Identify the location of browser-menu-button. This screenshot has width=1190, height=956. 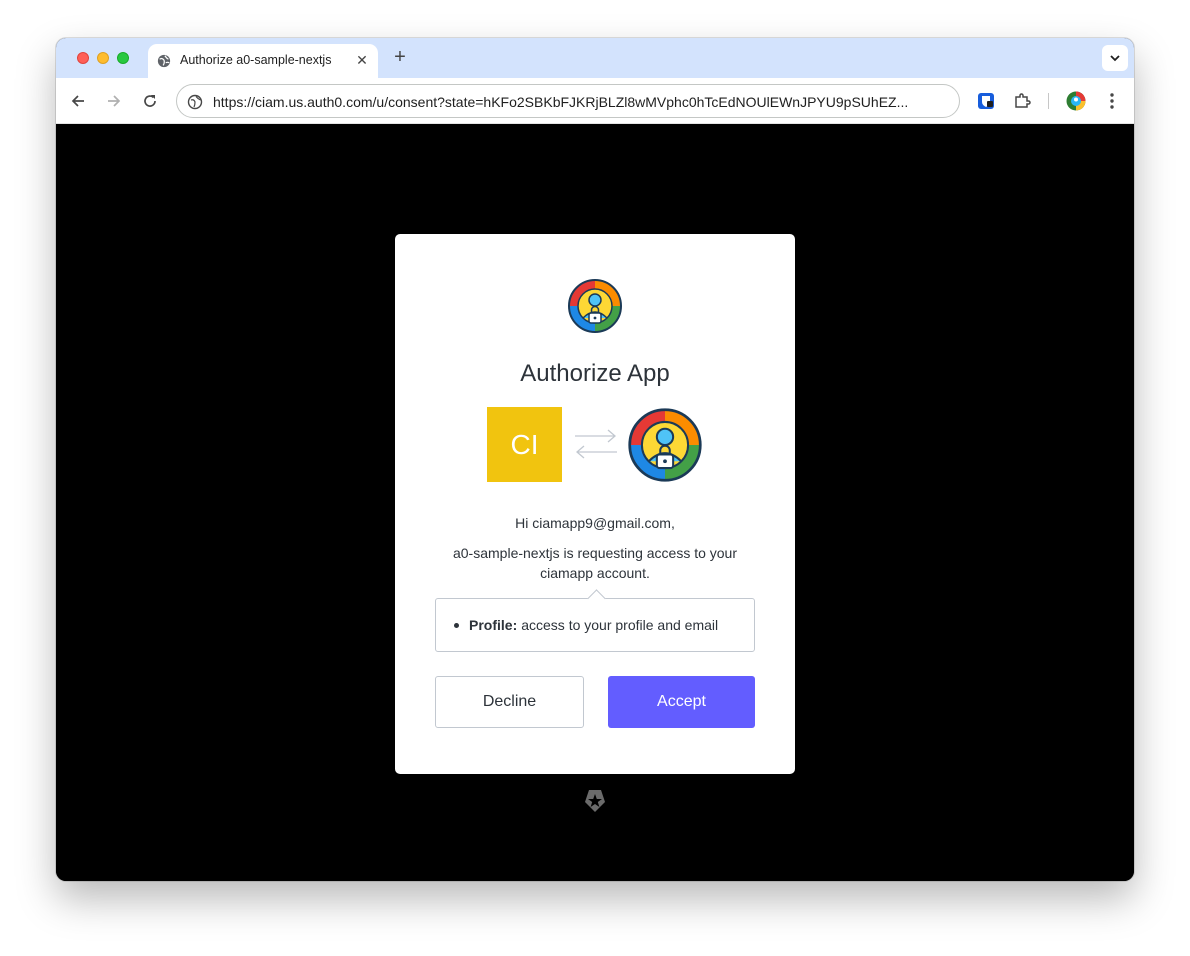
(1112, 101).